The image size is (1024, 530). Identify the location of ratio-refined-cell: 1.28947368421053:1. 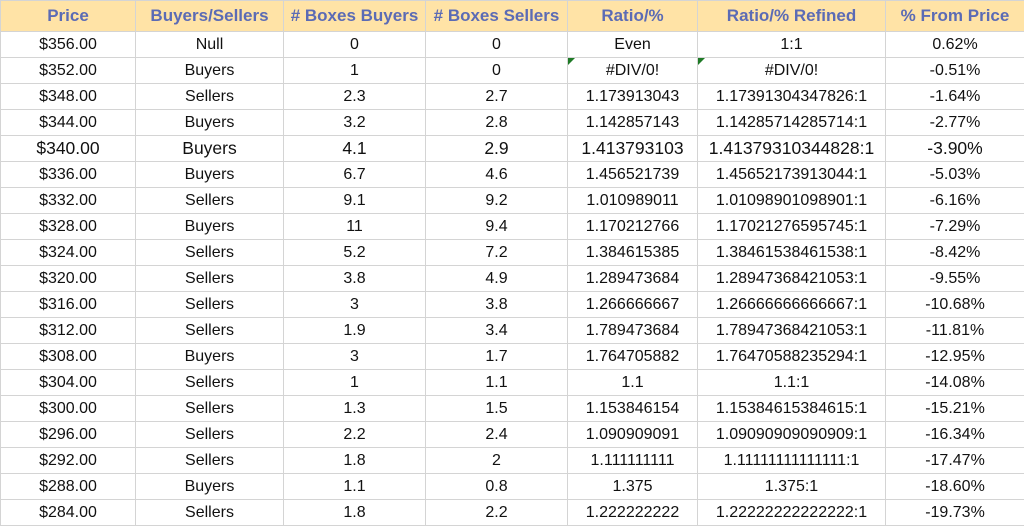
(791, 278).